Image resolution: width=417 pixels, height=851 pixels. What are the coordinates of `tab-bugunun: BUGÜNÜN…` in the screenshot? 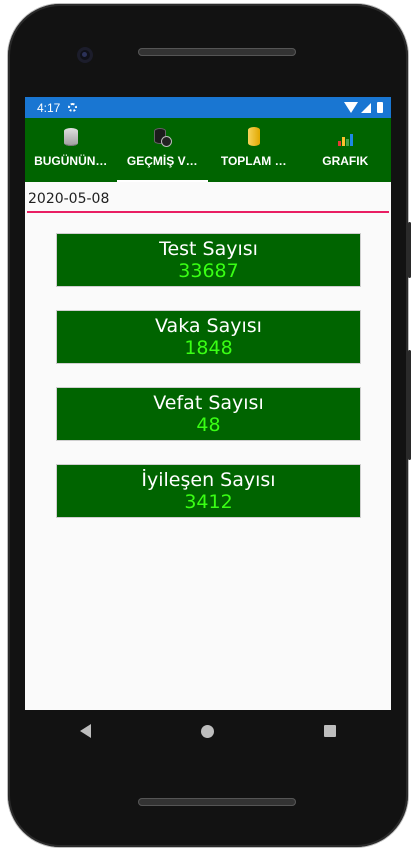 It's located at (71, 150).